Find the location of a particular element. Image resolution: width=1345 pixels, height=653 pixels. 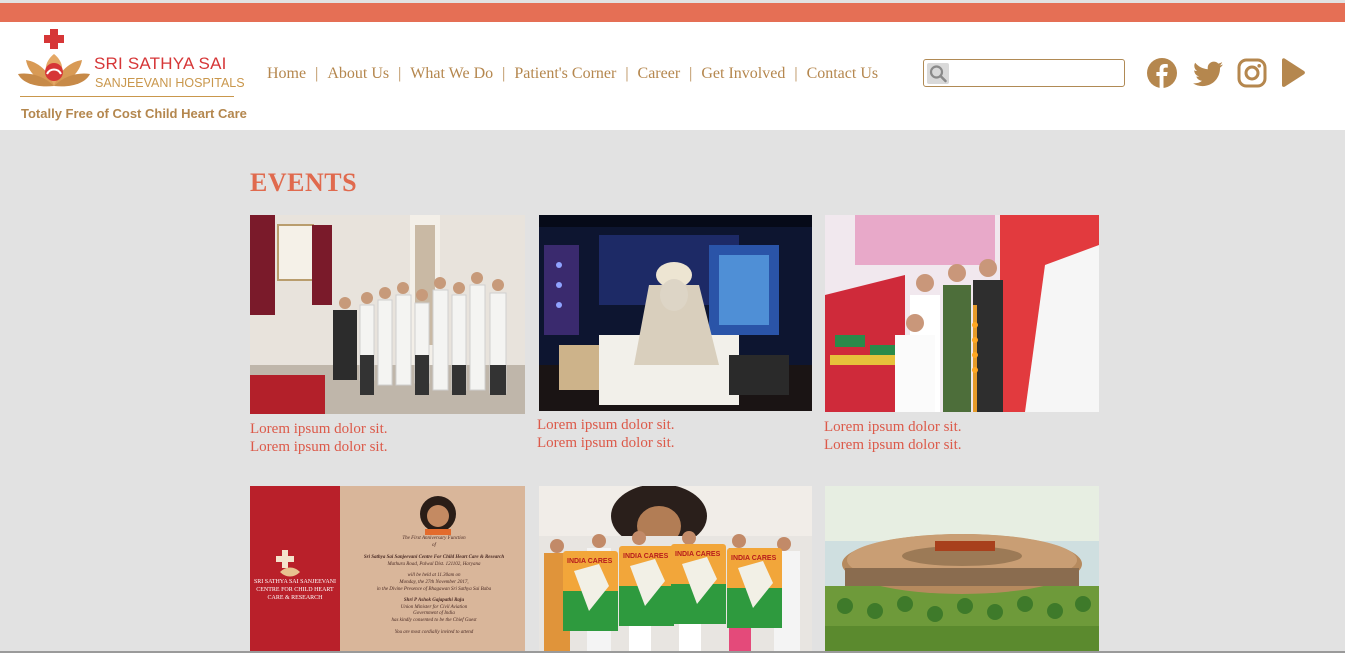

search-icon is located at coordinates (938, 74).